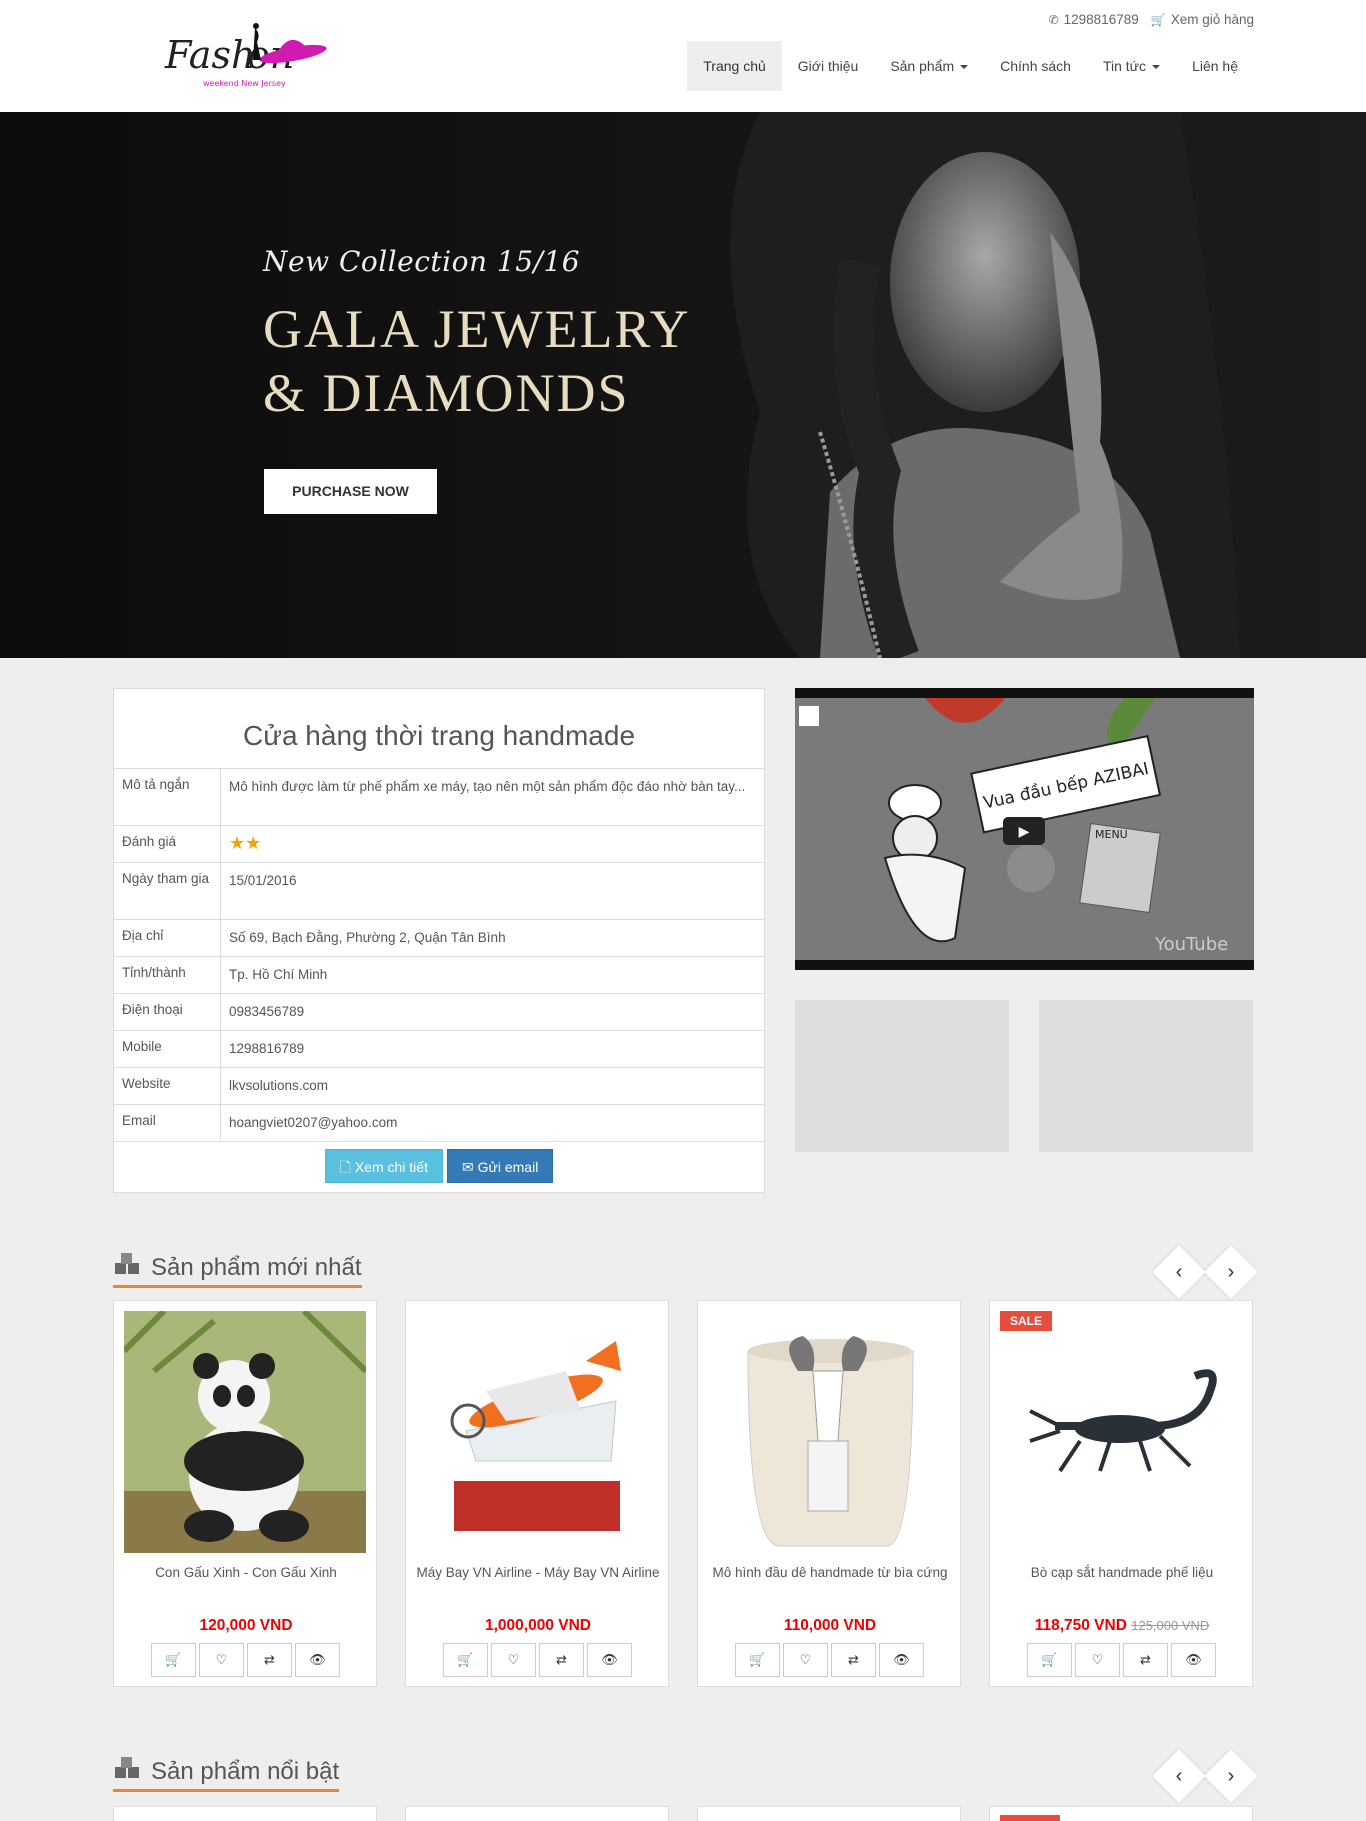  I want to click on cart-link: 🛒 Xem giỏ hàng, so click(1202, 19).